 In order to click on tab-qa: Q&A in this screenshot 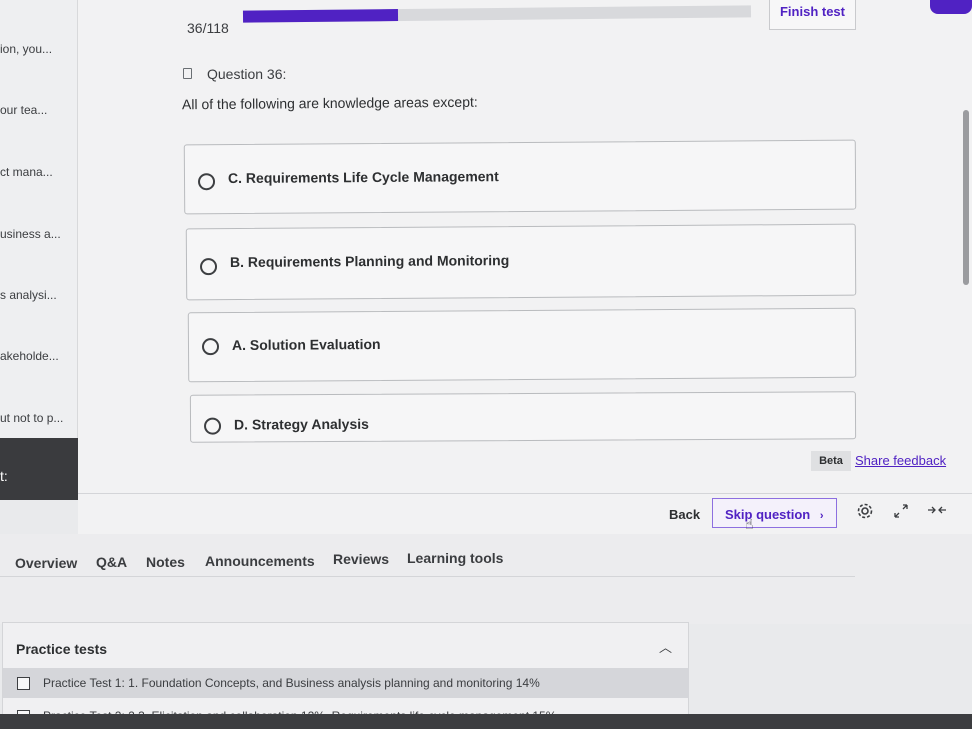, I will do `click(111, 562)`.